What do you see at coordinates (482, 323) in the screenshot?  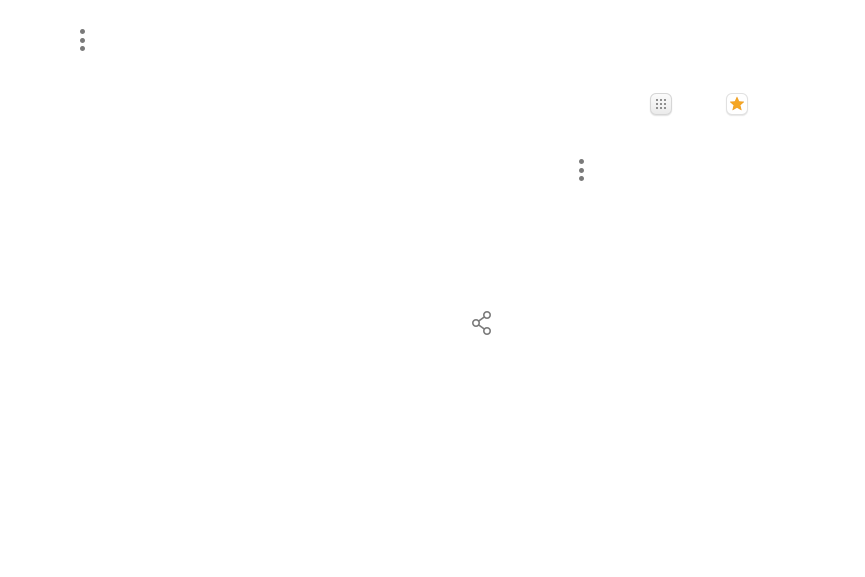 I see `share-icon` at bounding box center [482, 323].